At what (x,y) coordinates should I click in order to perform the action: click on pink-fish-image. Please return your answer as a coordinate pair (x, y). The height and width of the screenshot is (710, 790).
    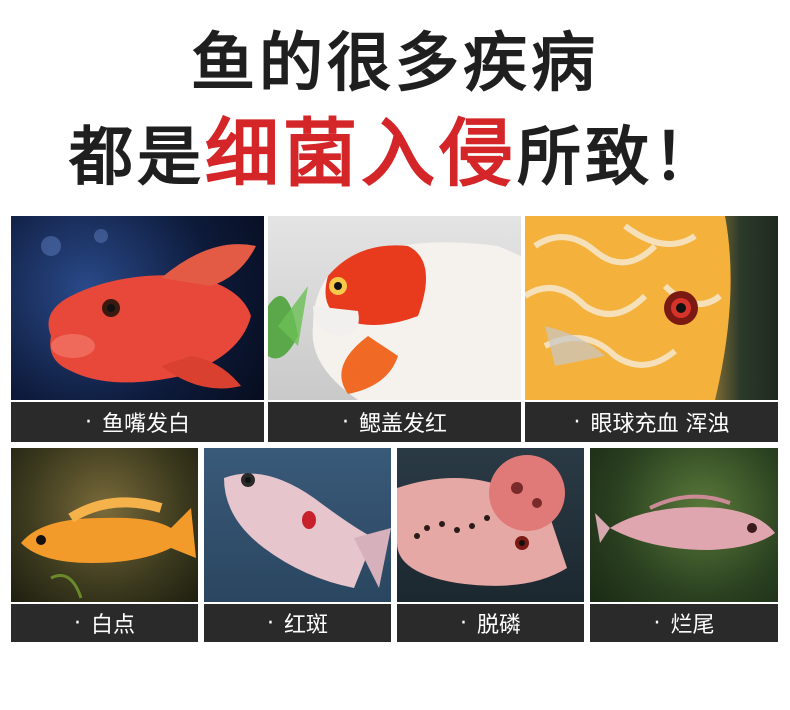
    Looking at the image, I should click on (685, 522).